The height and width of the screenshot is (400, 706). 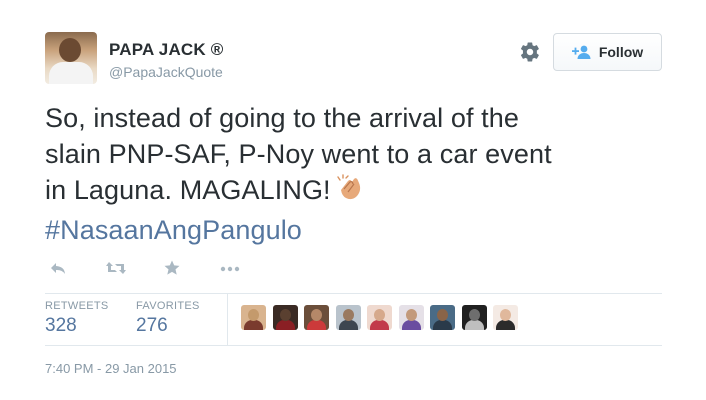 I want to click on follow-button: Follow, so click(x=607, y=52).